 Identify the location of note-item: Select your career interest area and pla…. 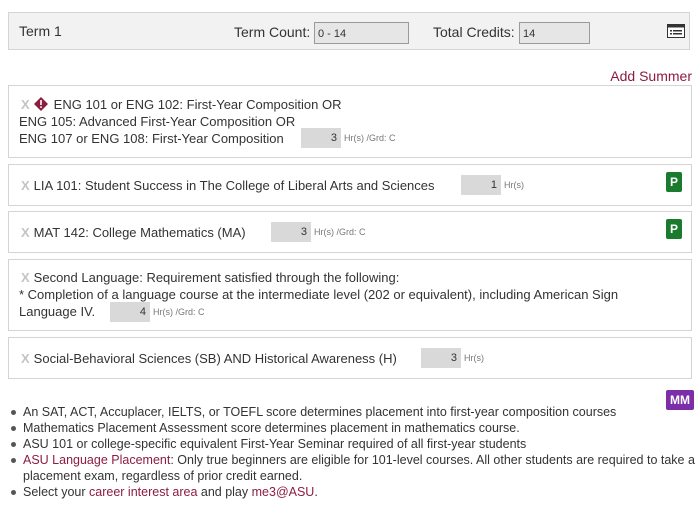
(354, 492).